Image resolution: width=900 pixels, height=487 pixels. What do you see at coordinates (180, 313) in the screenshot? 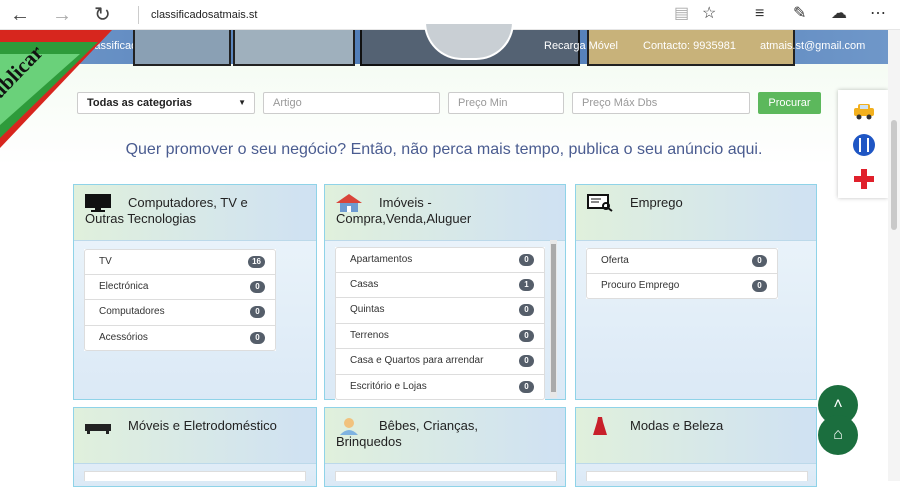
I see `list-item: Computadores 0` at bounding box center [180, 313].